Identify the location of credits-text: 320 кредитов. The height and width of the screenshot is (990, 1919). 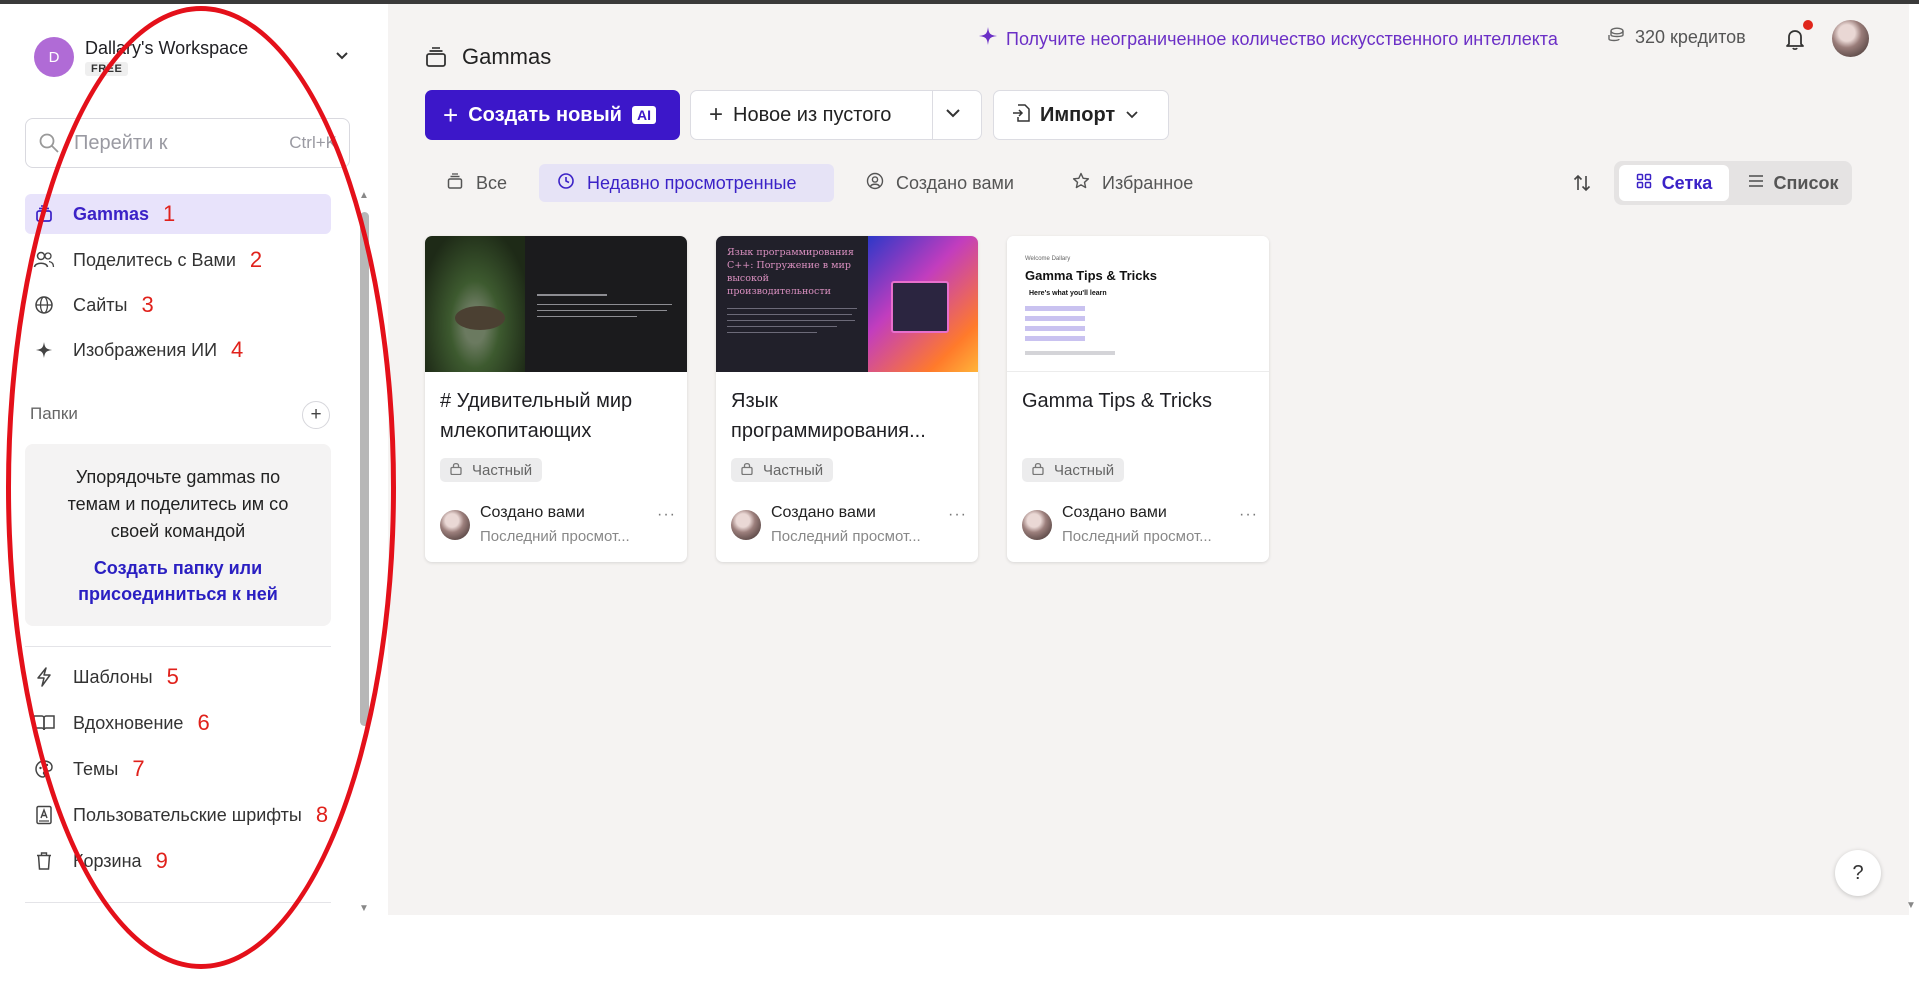
(1690, 37).